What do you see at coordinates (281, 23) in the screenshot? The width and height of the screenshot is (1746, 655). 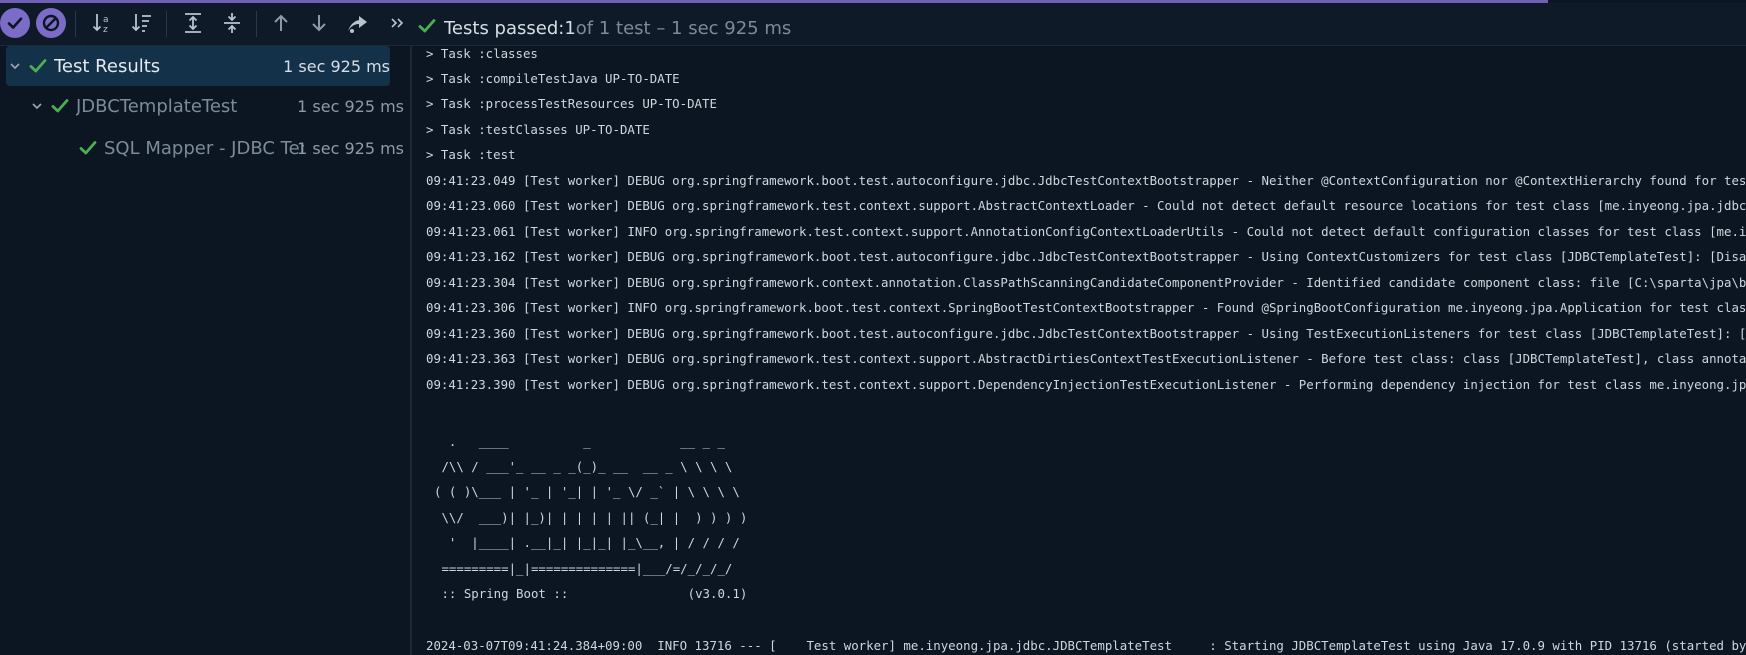 I see `previous-failed-test-icon` at bounding box center [281, 23].